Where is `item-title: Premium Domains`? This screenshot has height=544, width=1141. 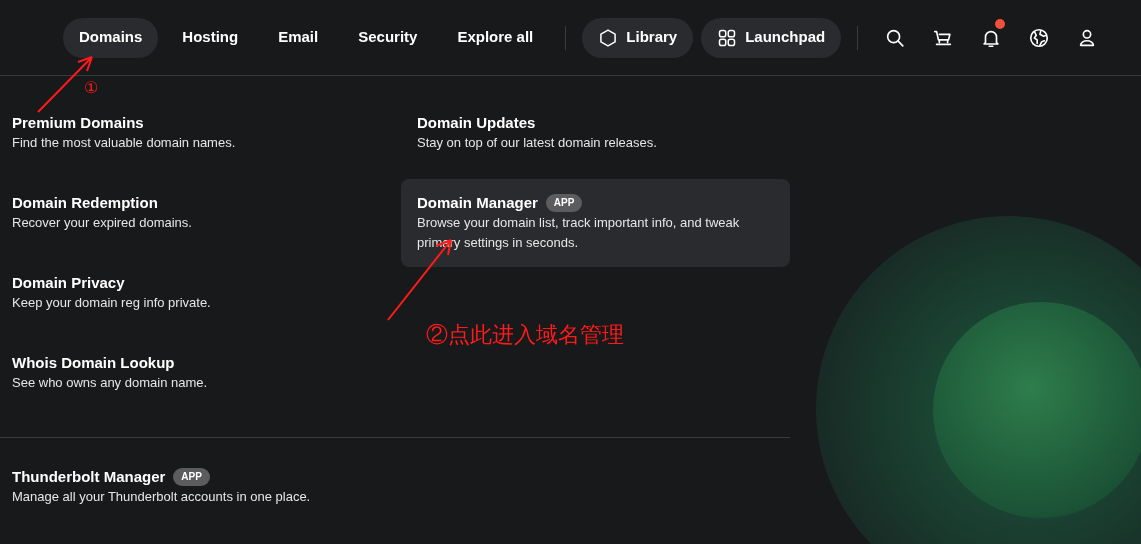 item-title: Premium Domains is located at coordinates (78, 123).